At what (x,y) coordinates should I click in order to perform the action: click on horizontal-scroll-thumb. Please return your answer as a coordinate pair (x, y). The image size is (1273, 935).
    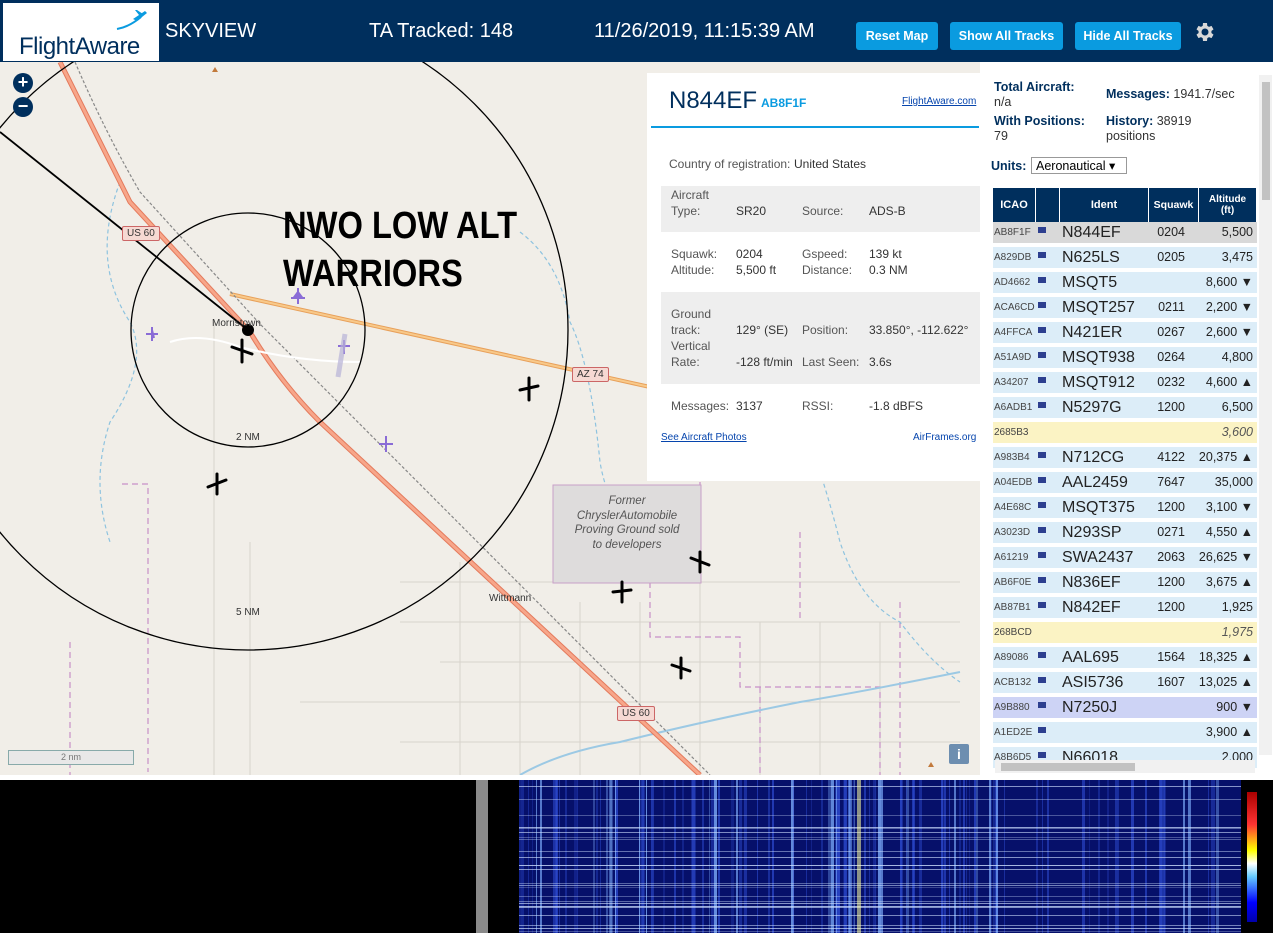
    Looking at the image, I should click on (1068, 767).